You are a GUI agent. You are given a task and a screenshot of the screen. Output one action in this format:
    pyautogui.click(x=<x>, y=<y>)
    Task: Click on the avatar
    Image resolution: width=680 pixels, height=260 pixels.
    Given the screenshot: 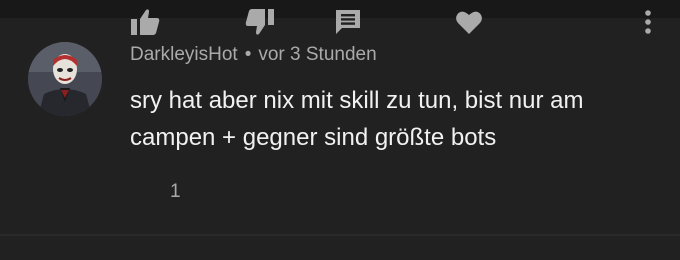 What is the action you would take?
    pyautogui.click(x=65, y=79)
    